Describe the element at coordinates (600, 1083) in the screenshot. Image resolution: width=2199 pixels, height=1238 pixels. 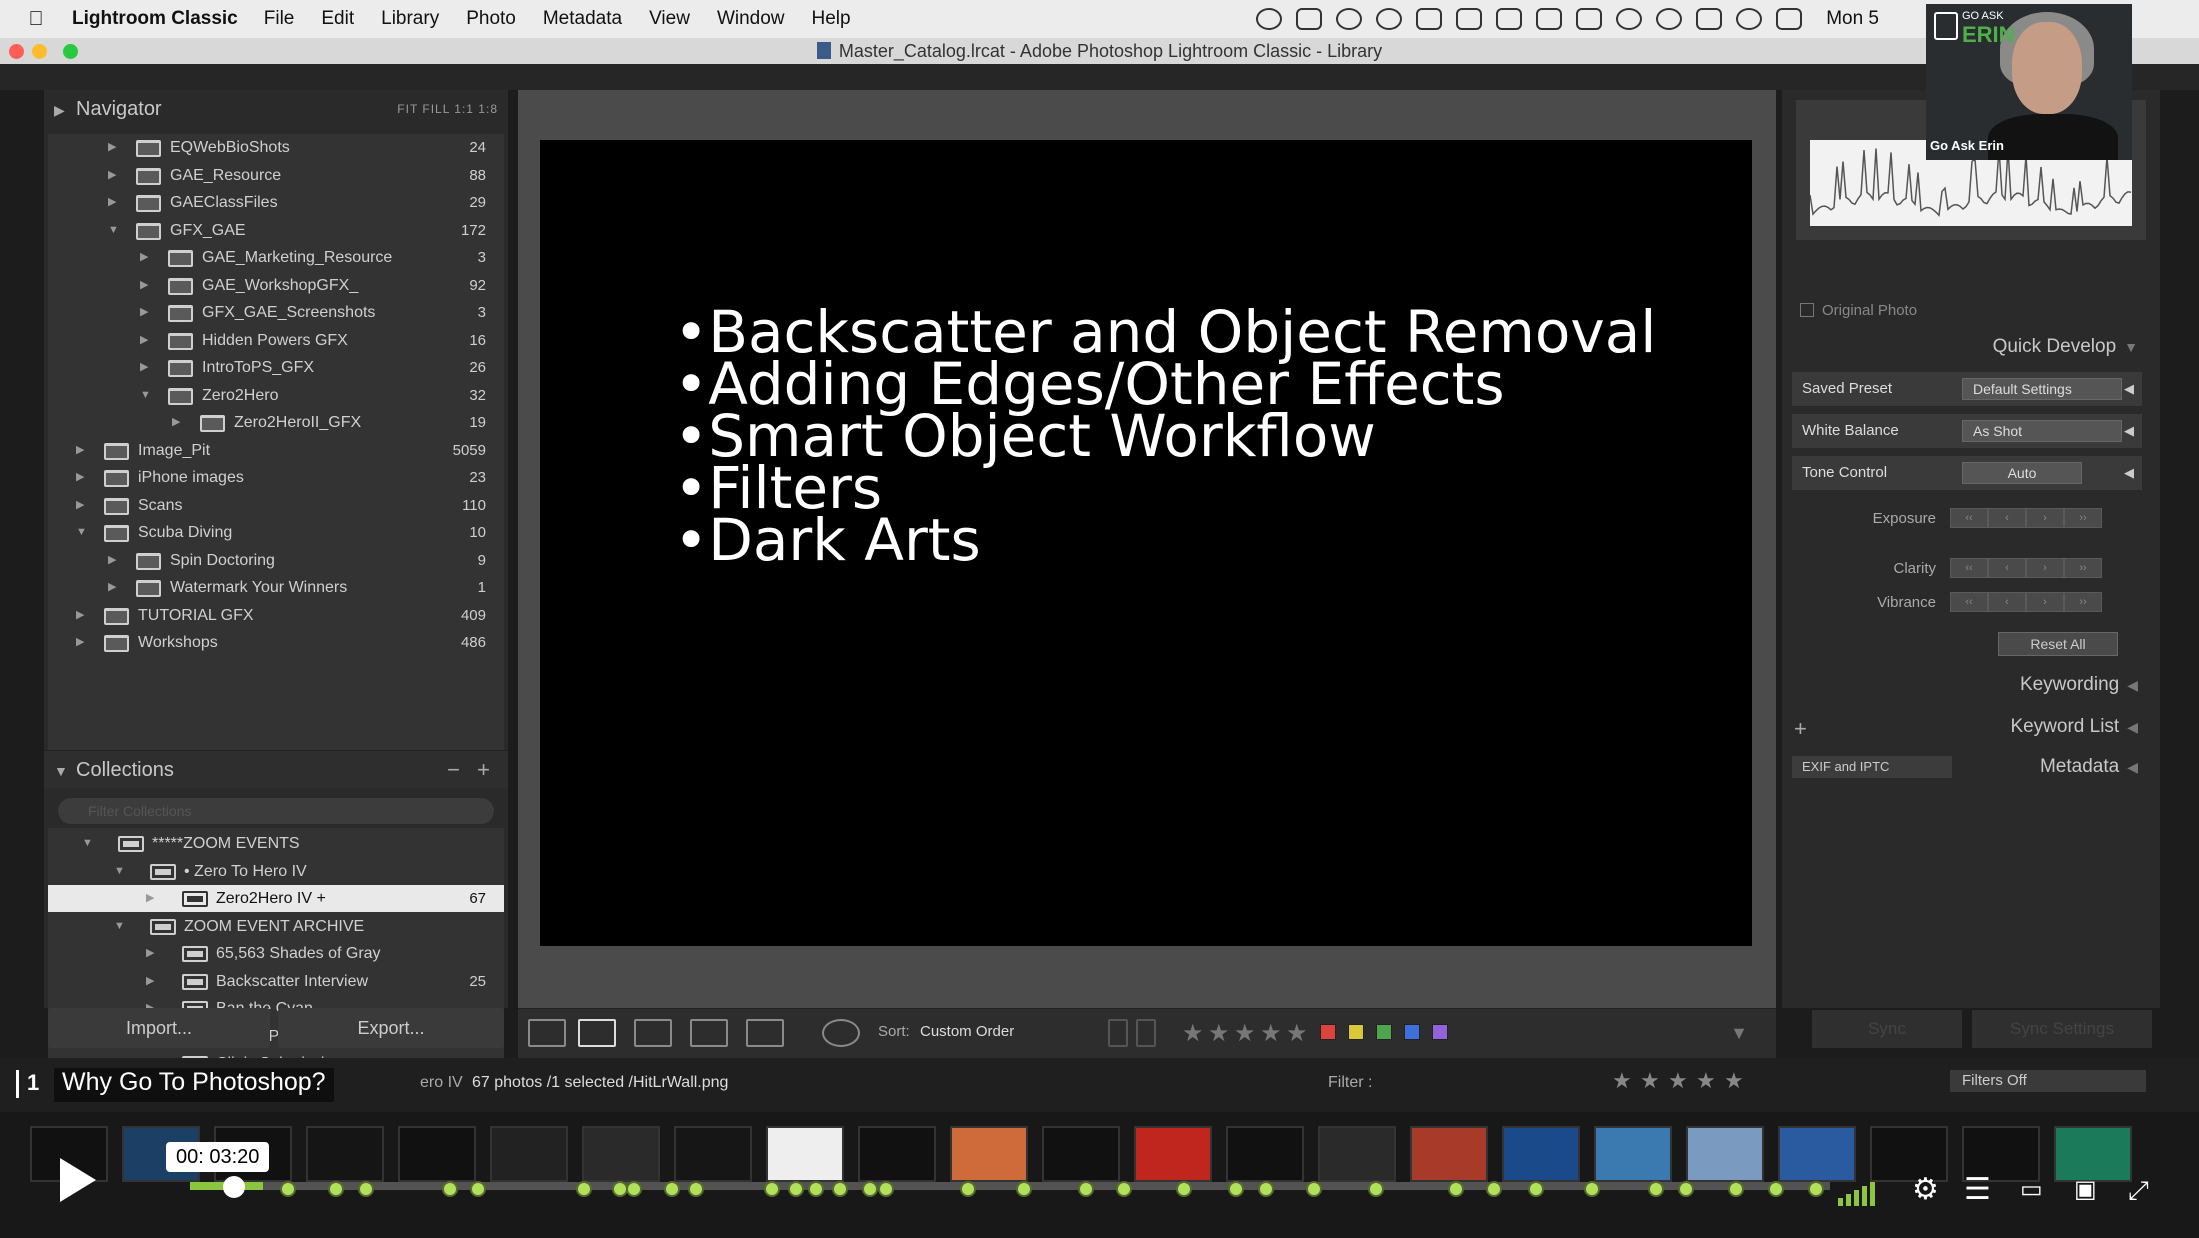
I see `selection-info: 67 photos /1 selected /HitLrWall.png` at that location.